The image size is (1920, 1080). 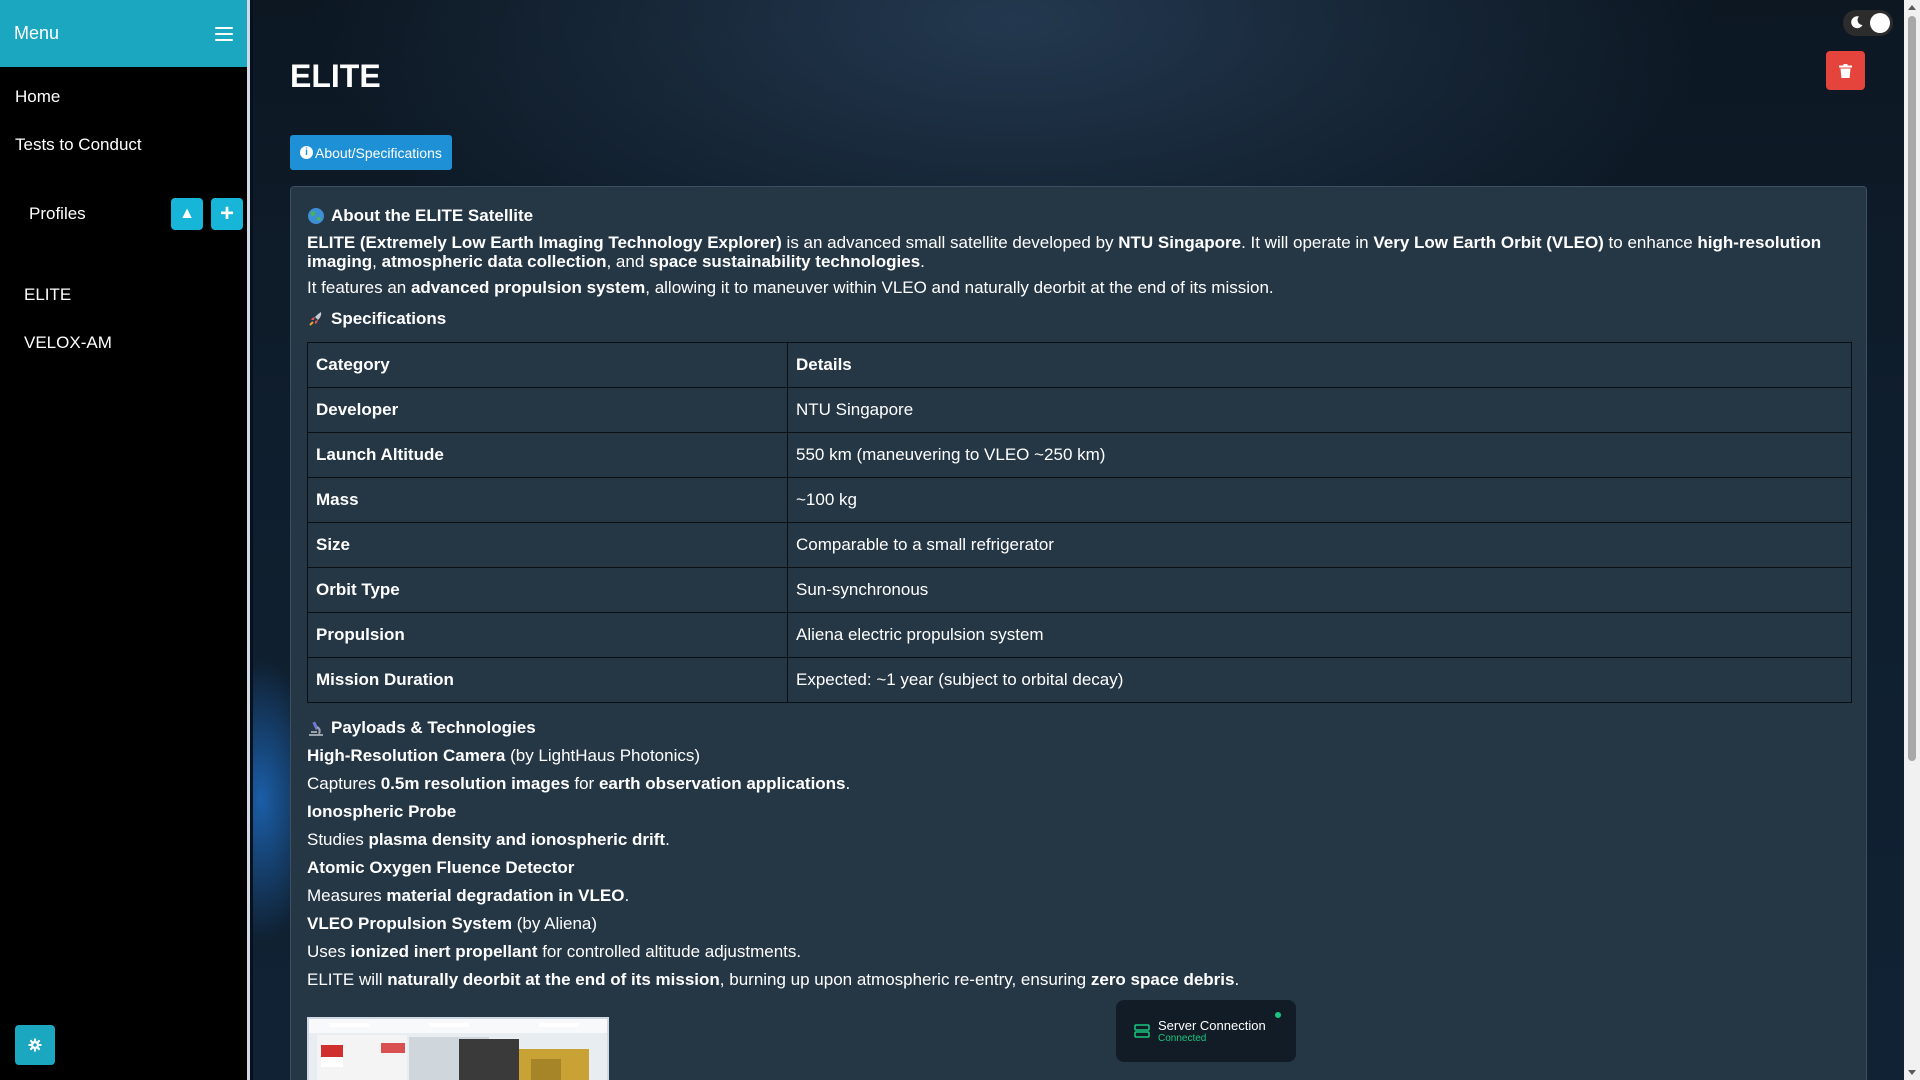 What do you see at coordinates (347, 979) in the screenshot?
I see `text-run: ELITE will` at bounding box center [347, 979].